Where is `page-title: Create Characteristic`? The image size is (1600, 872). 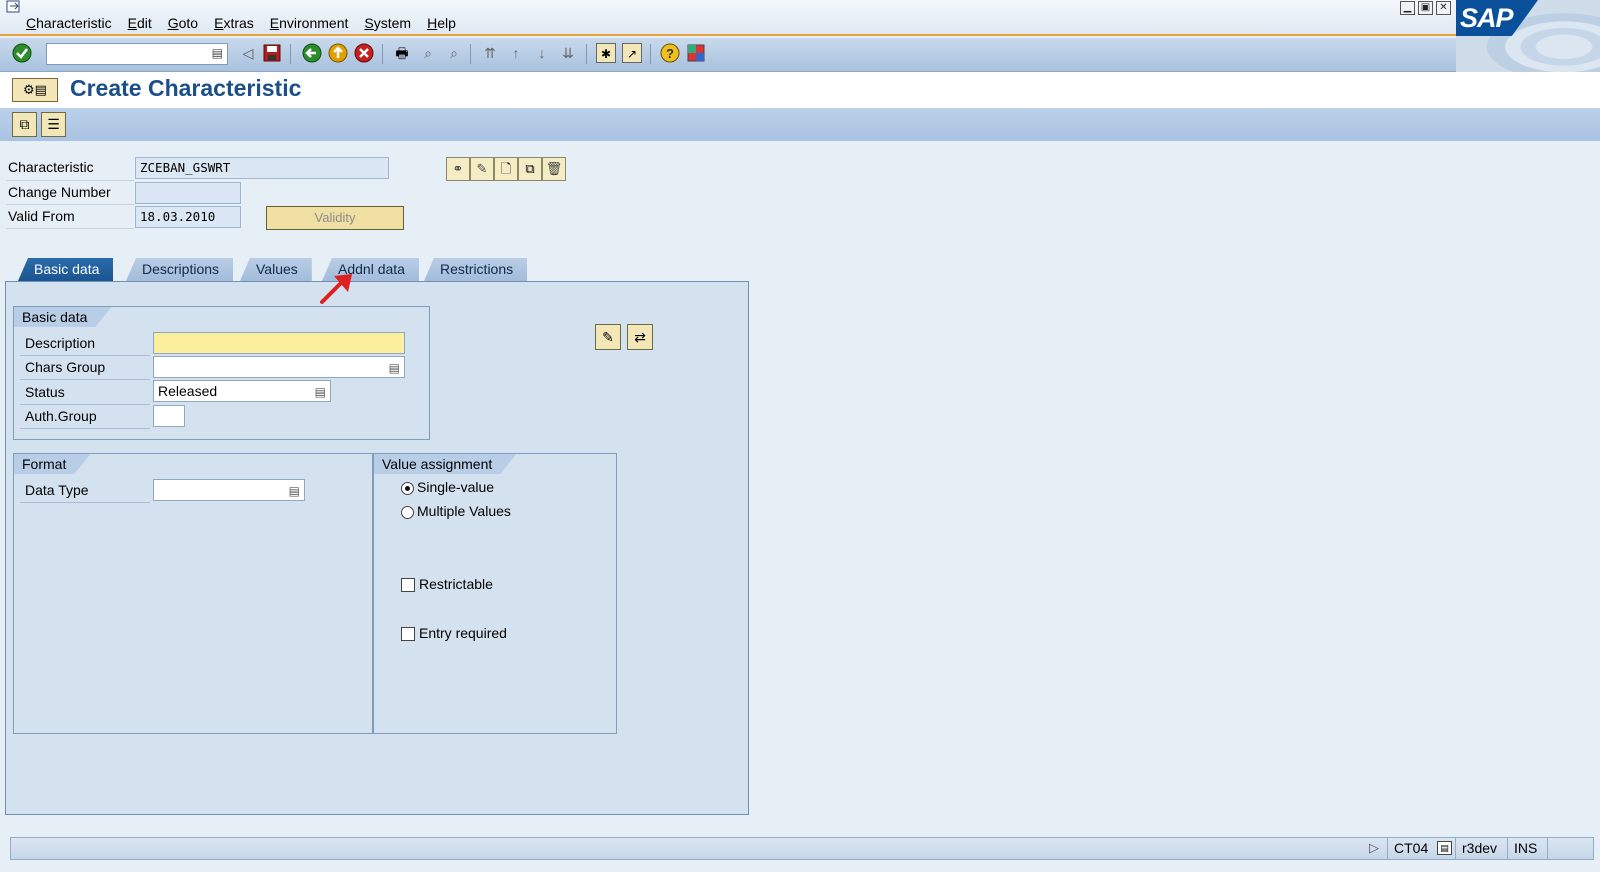 page-title: Create Characteristic is located at coordinates (186, 88).